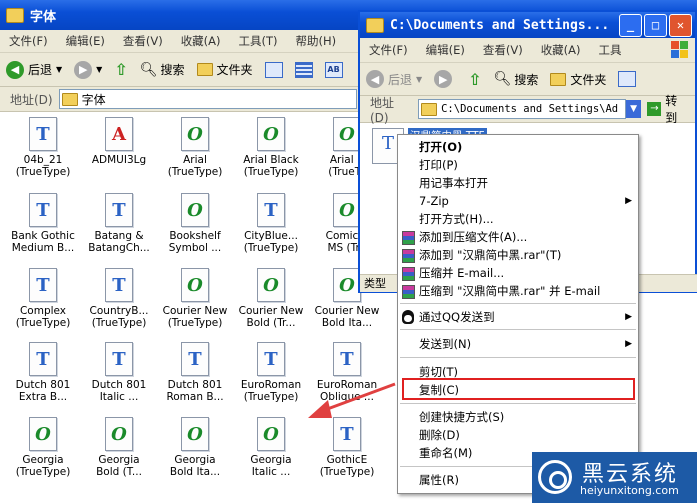  I want to click on font-item: A ADMUI3Lg, so click(119, 141).